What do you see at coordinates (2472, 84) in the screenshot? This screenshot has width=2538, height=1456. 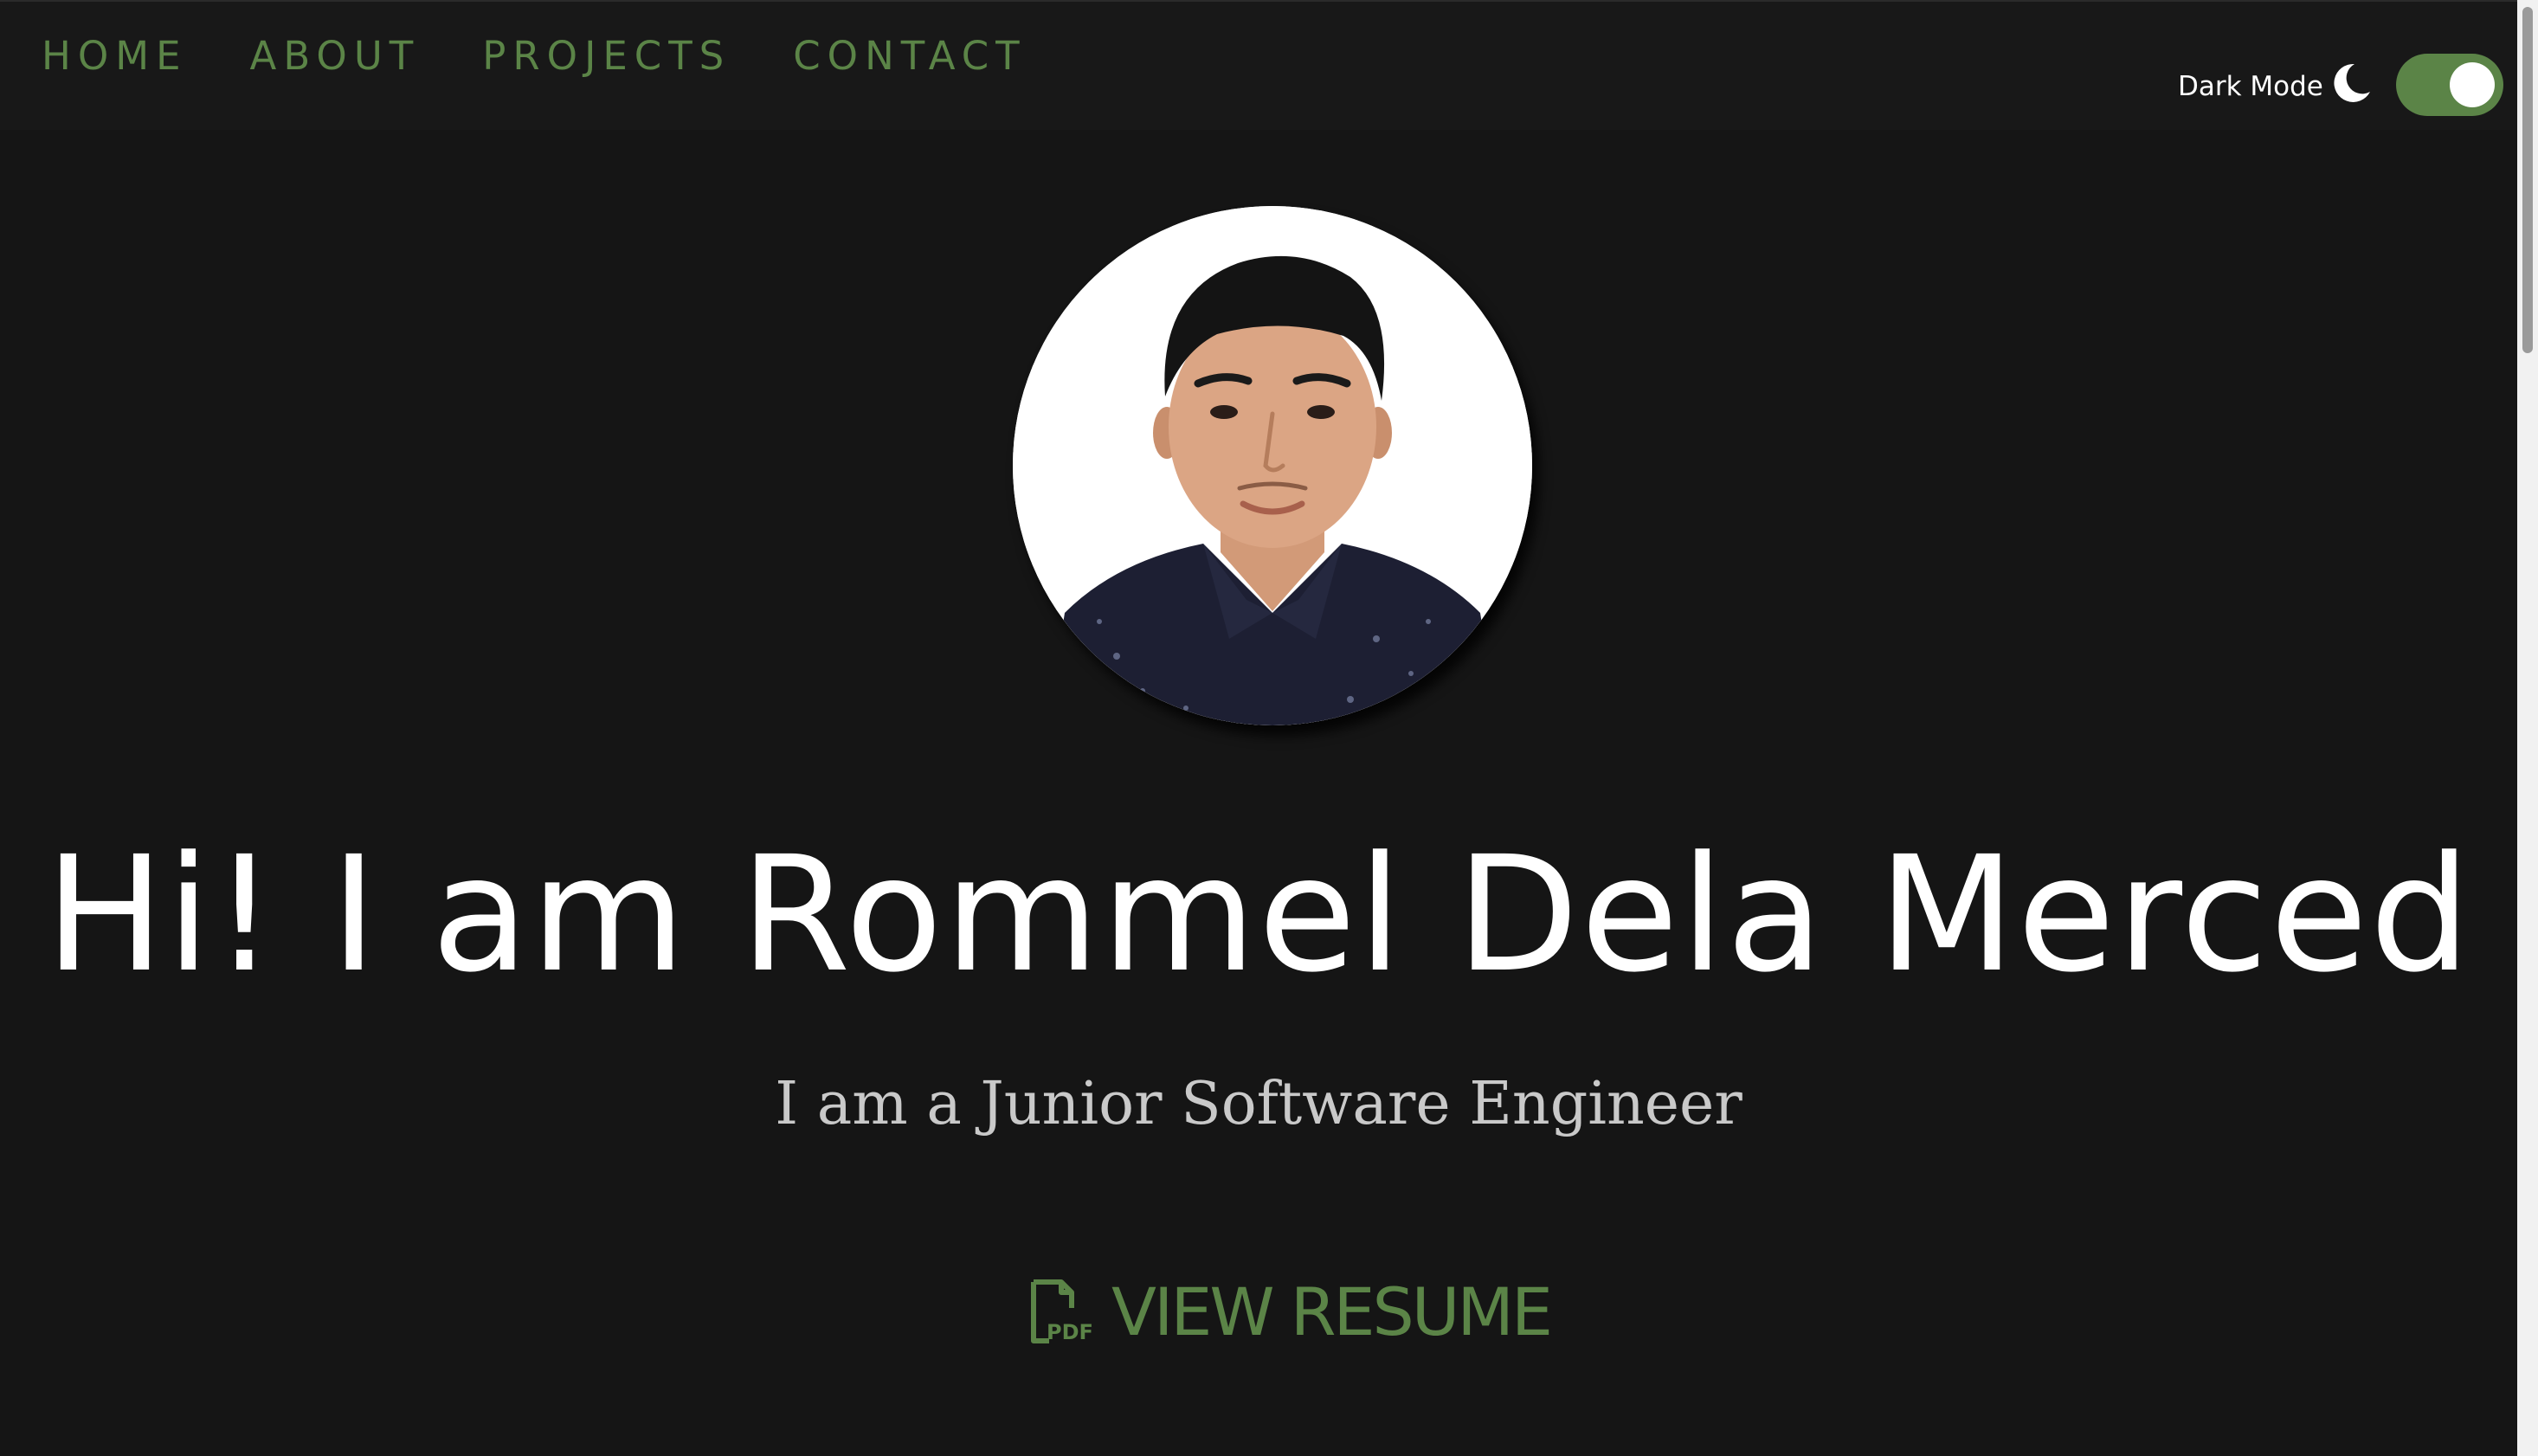 I see `toggle-knob` at bounding box center [2472, 84].